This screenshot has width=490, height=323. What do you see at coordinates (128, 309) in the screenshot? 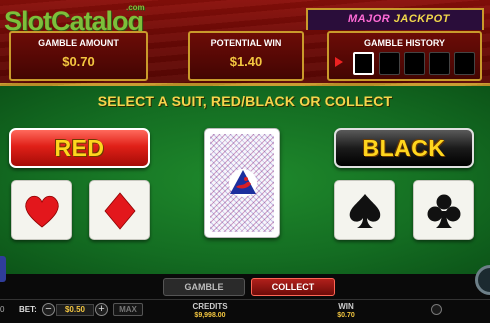
I see `max-bet-button: MAX` at bounding box center [128, 309].